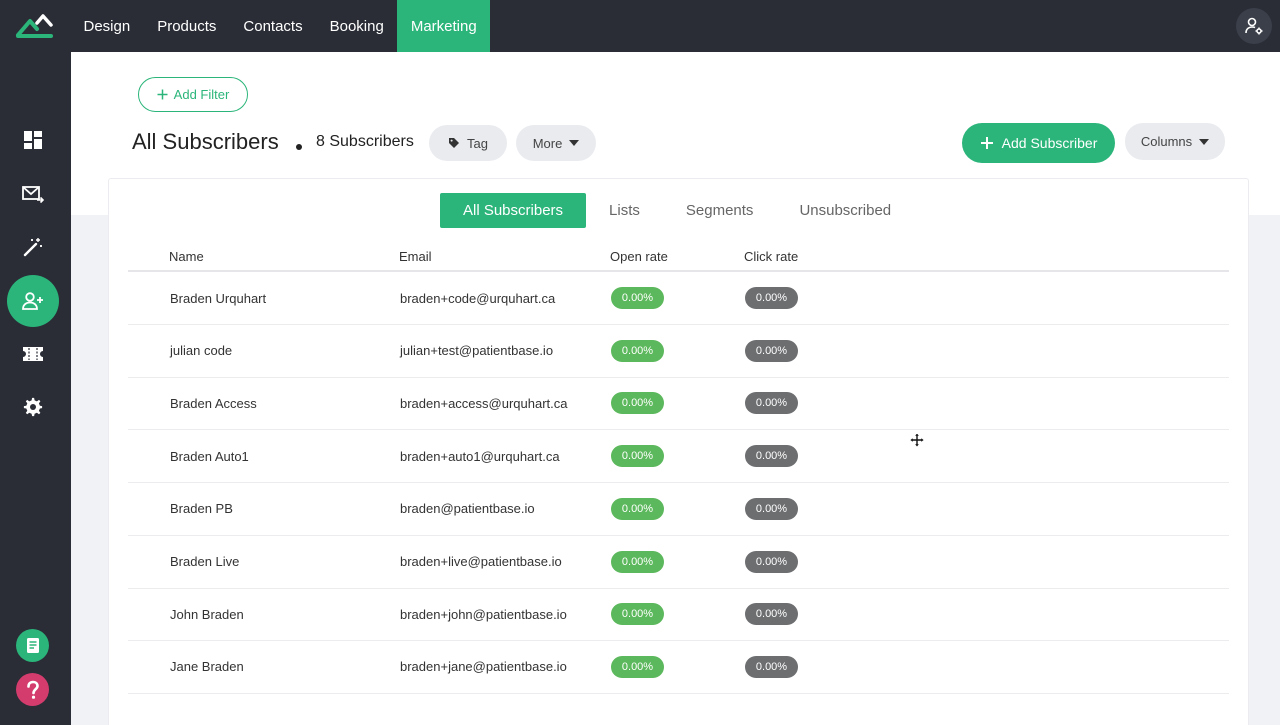 The width and height of the screenshot is (1280, 725). What do you see at coordinates (187, 26) in the screenshot?
I see `nav-products: Products` at bounding box center [187, 26].